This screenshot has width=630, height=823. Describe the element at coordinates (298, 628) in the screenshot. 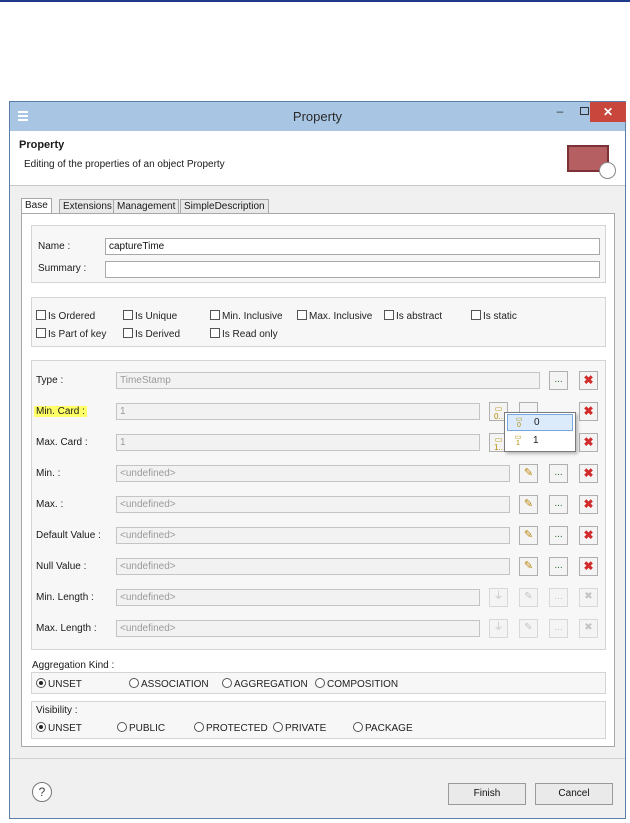

I see `max-length-field: <undefined>` at that location.